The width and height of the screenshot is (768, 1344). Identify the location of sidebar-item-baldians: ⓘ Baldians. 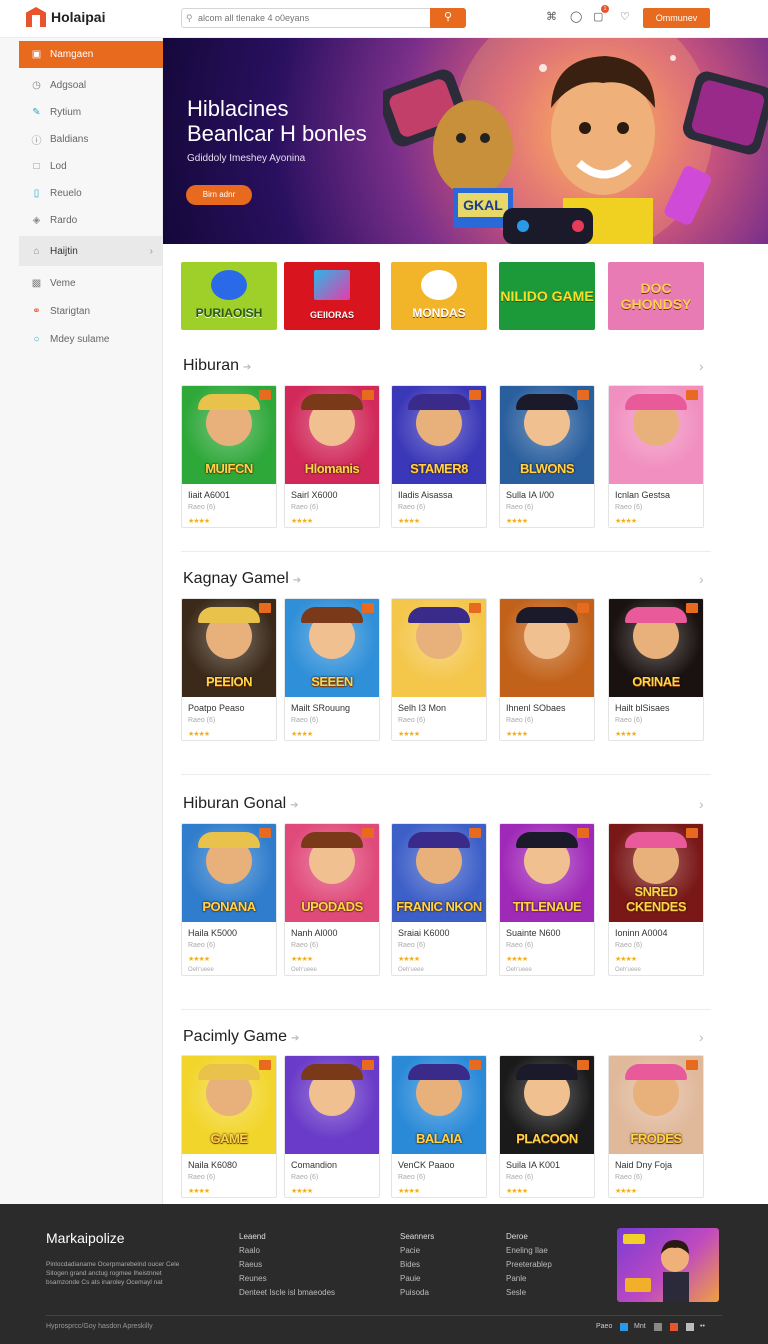
(91, 139).